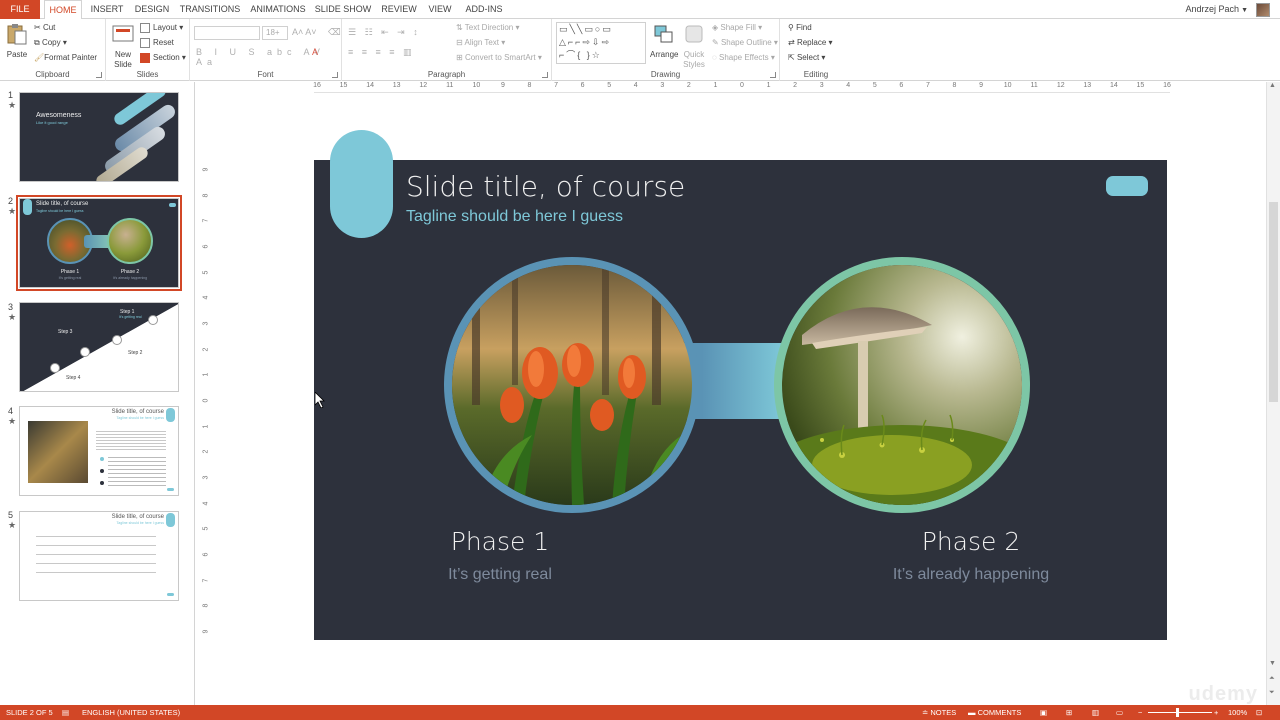 This screenshot has height=720, width=1280. What do you see at coordinates (664, 41) in the screenshot?
I see `arrange-button: Arrange` at bounding box center [664, 41].